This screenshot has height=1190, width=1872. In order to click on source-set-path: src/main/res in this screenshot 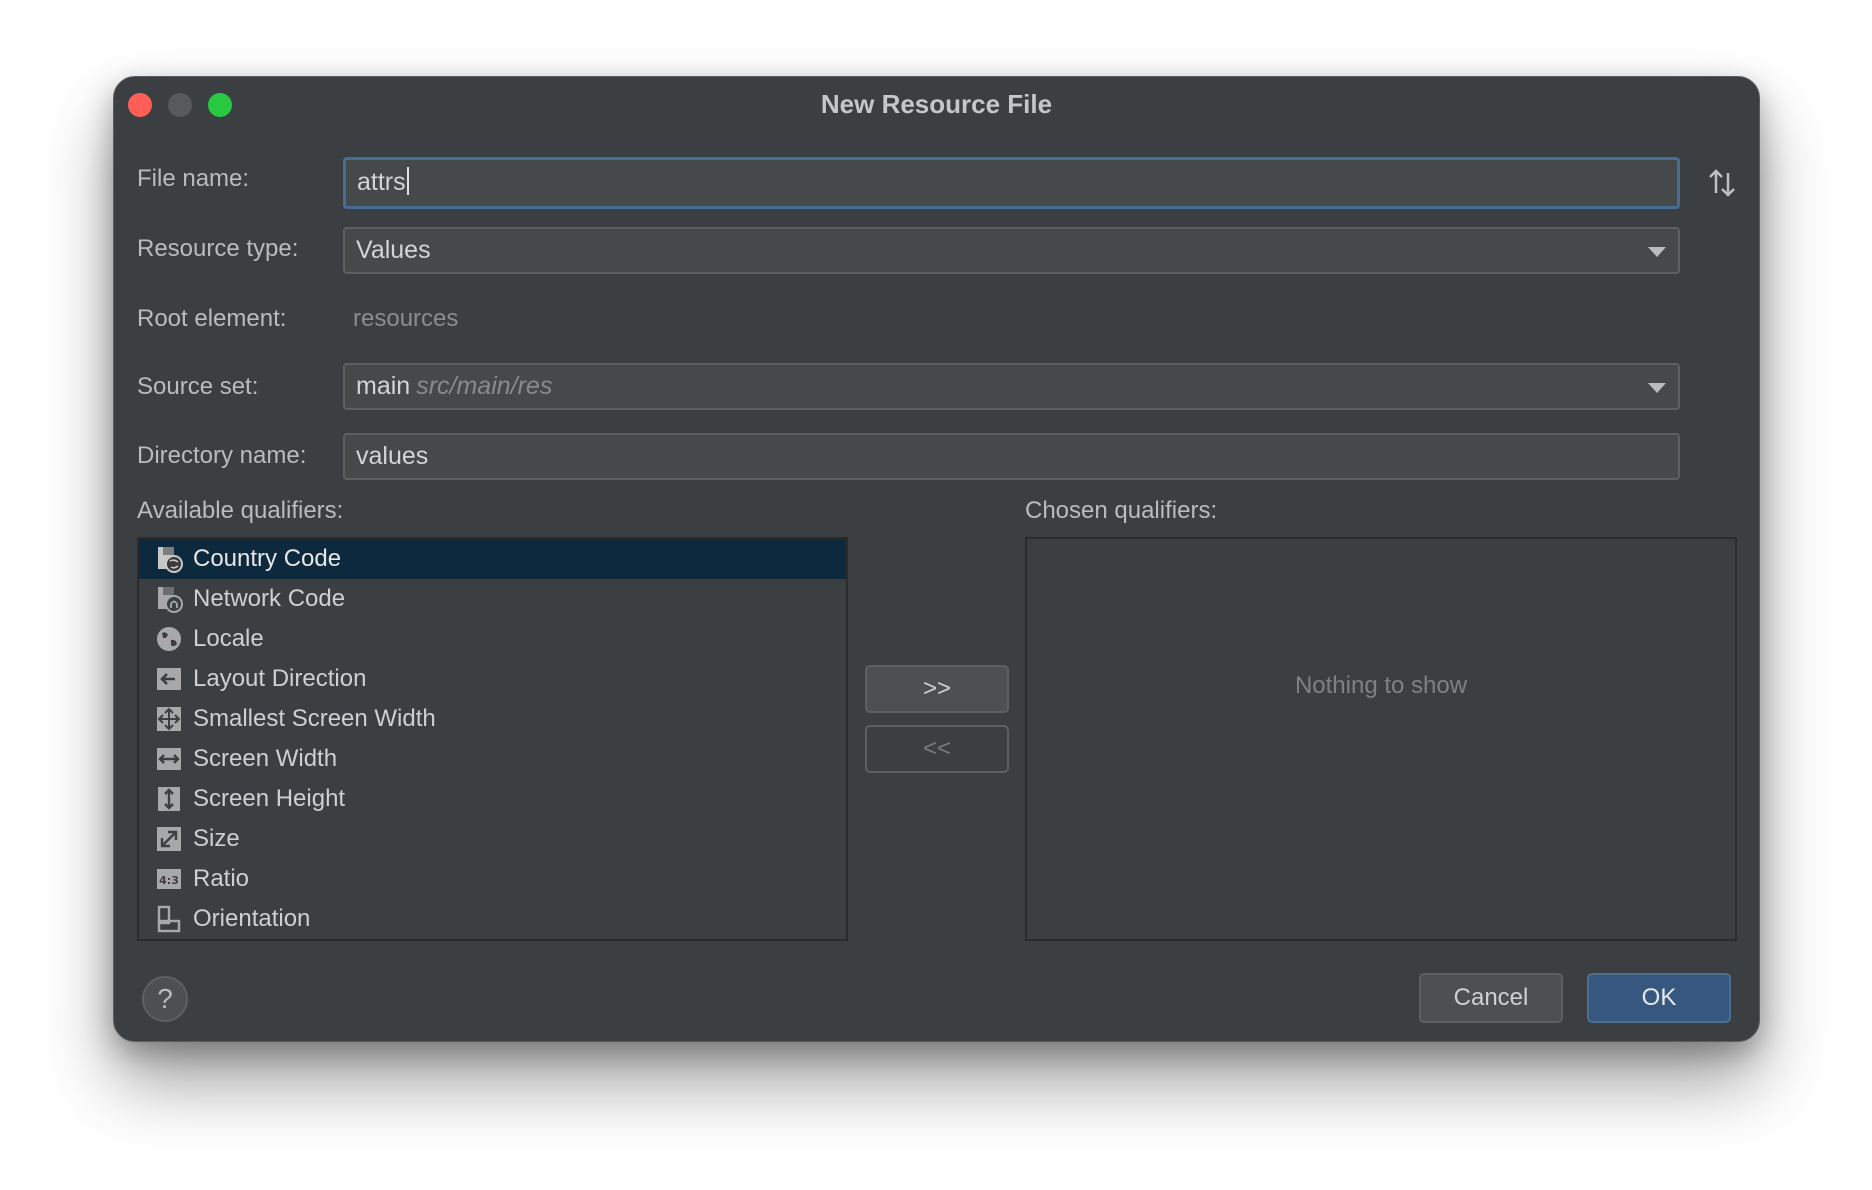, I will do `click(484, 386)`.